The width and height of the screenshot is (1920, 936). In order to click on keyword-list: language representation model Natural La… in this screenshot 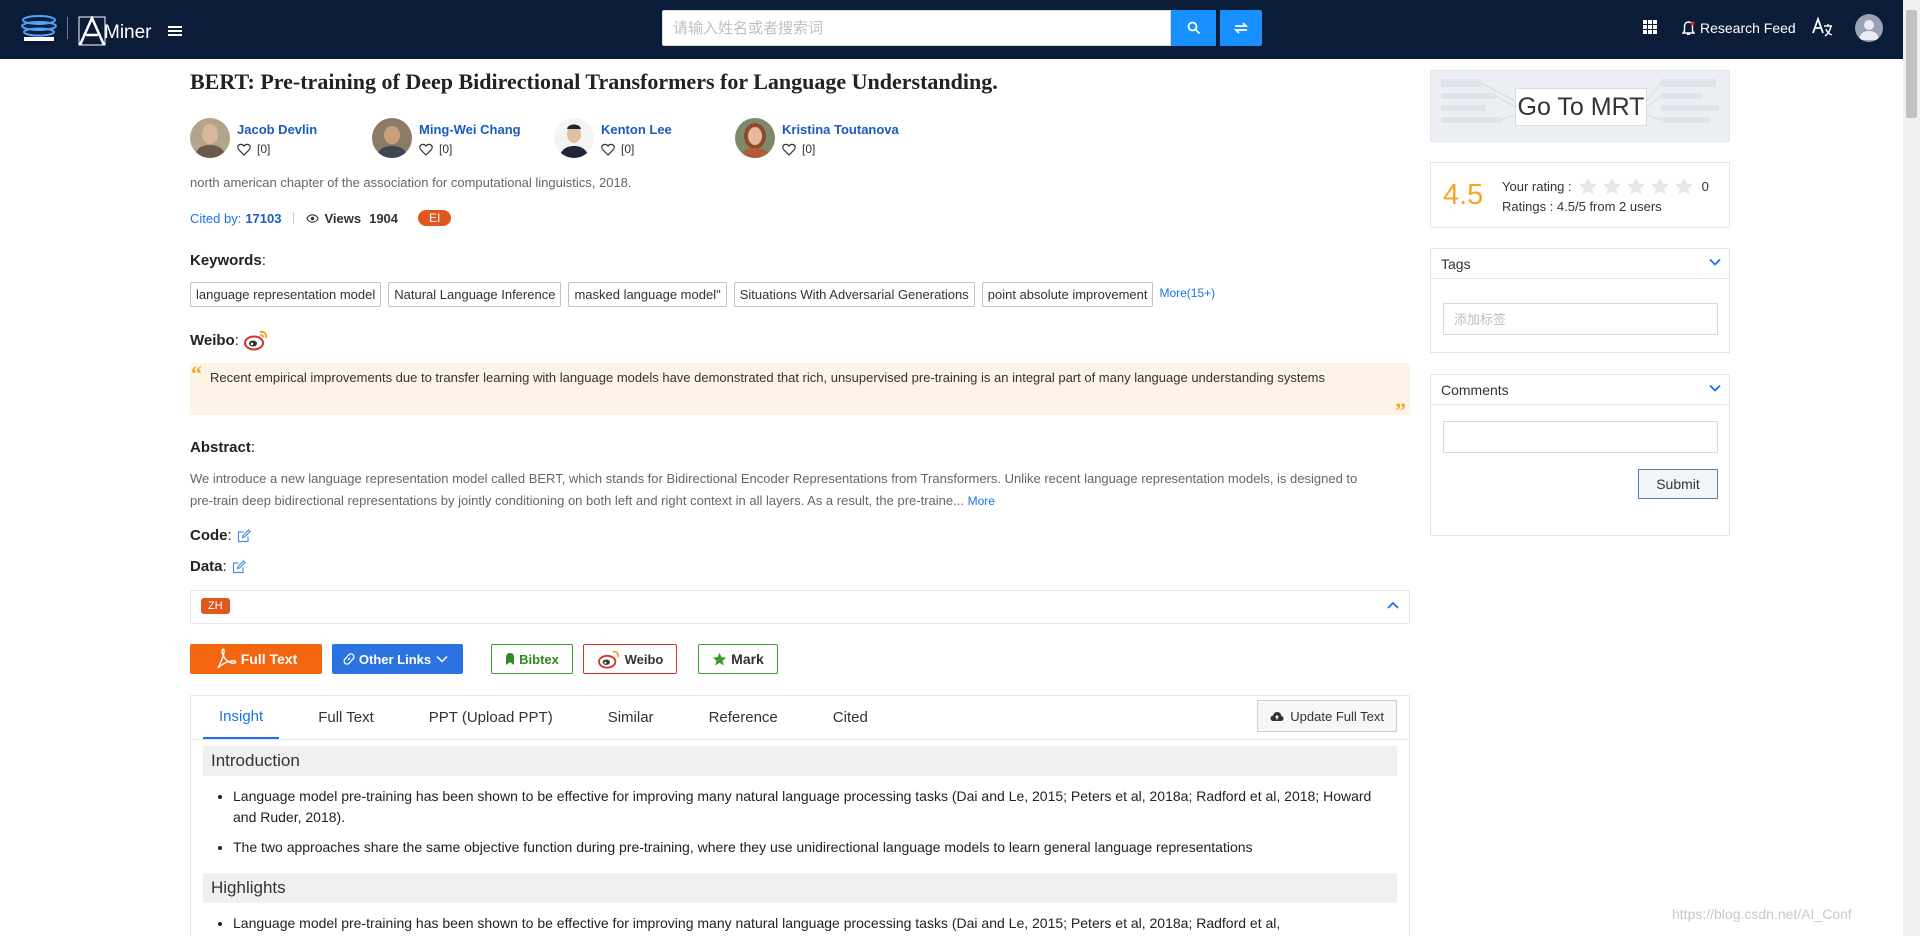, I will do `click(702, 294)`.